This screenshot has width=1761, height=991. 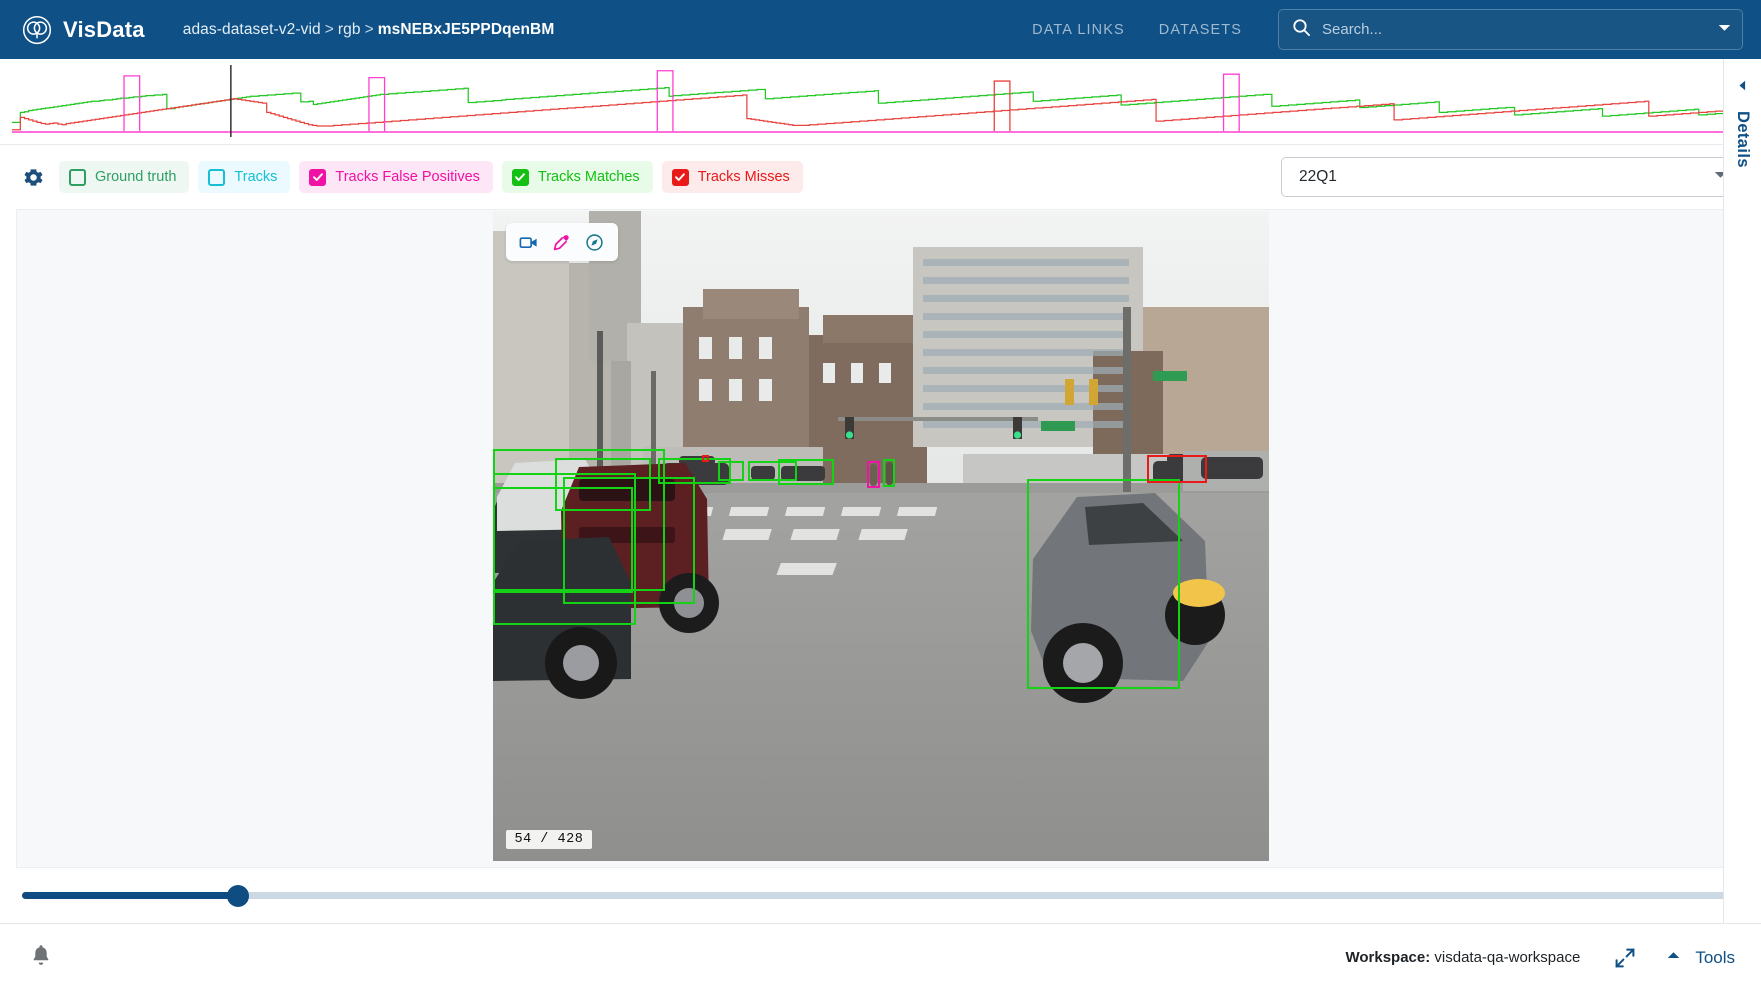 I want to click on chip-label: Tracks False Positives, so click(x=407, y=177).